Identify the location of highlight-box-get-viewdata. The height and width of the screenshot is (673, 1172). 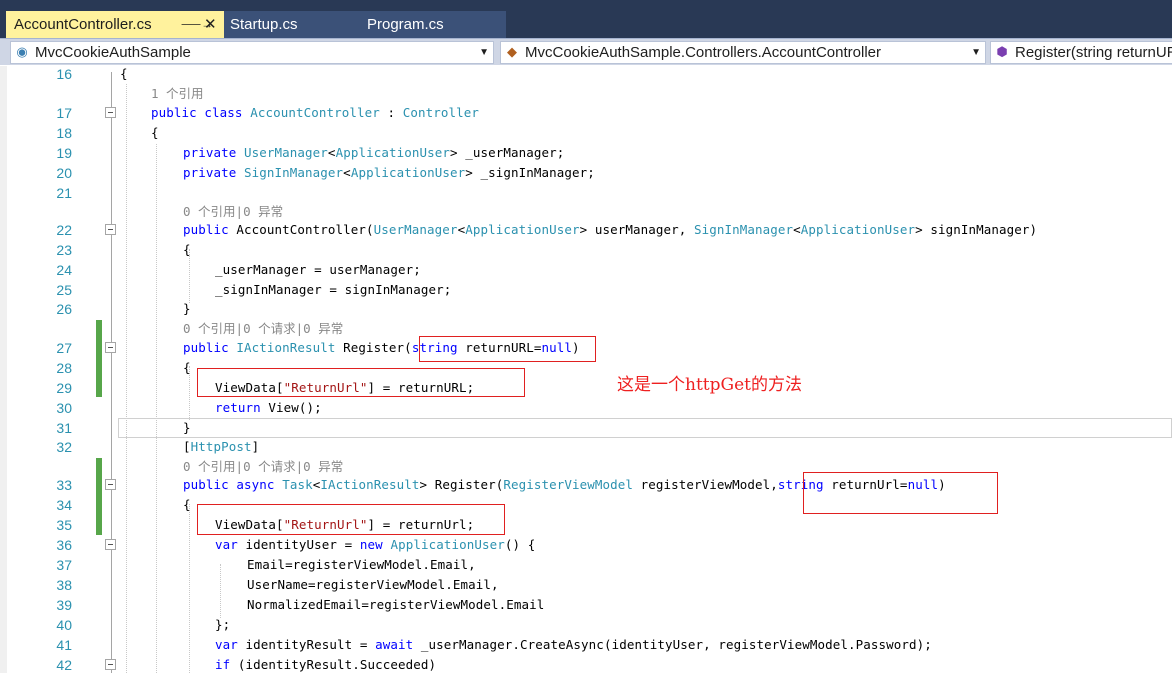
(361, 382).